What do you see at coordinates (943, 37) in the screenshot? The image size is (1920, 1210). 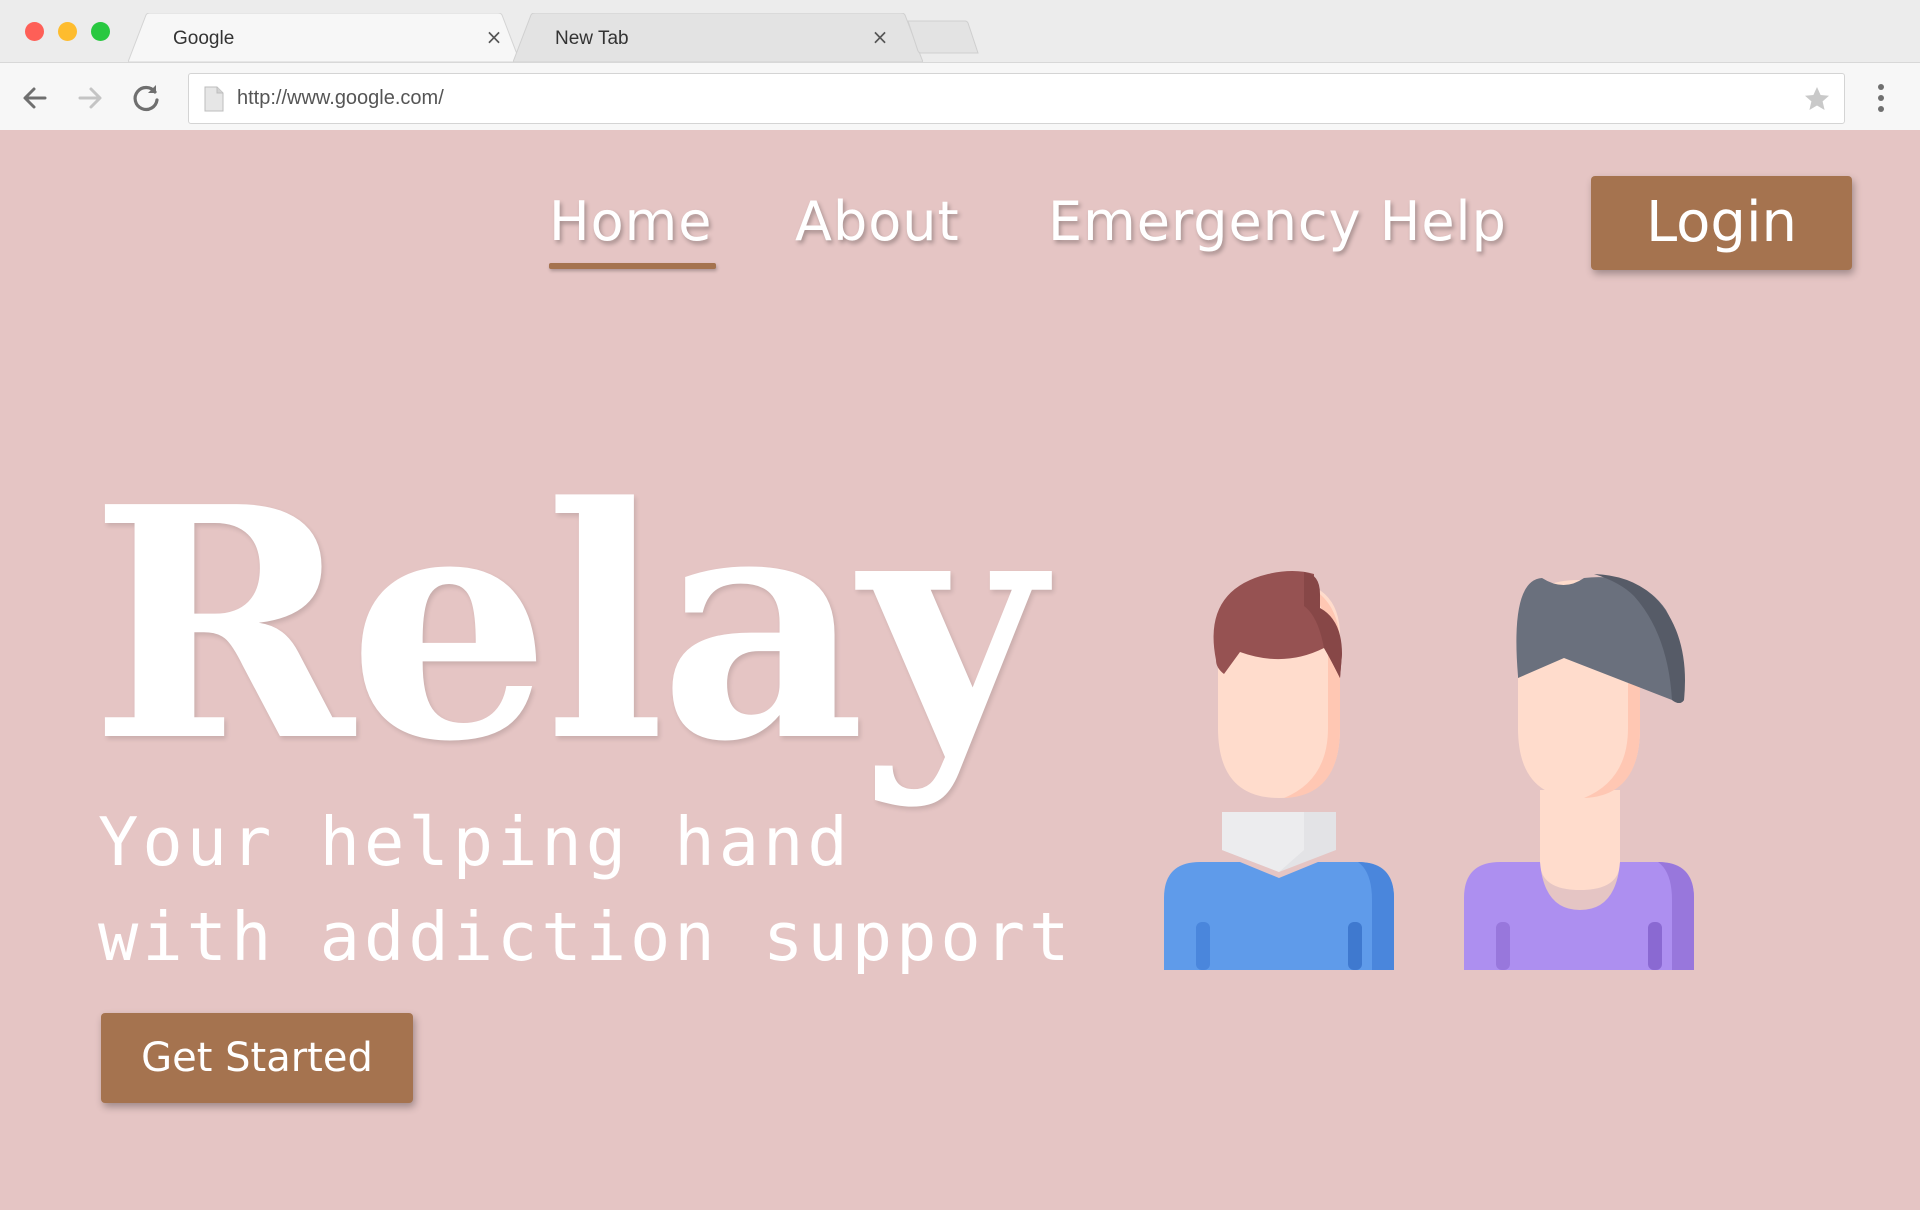 I see `new-tab-button` at bounding box center [943, 37].